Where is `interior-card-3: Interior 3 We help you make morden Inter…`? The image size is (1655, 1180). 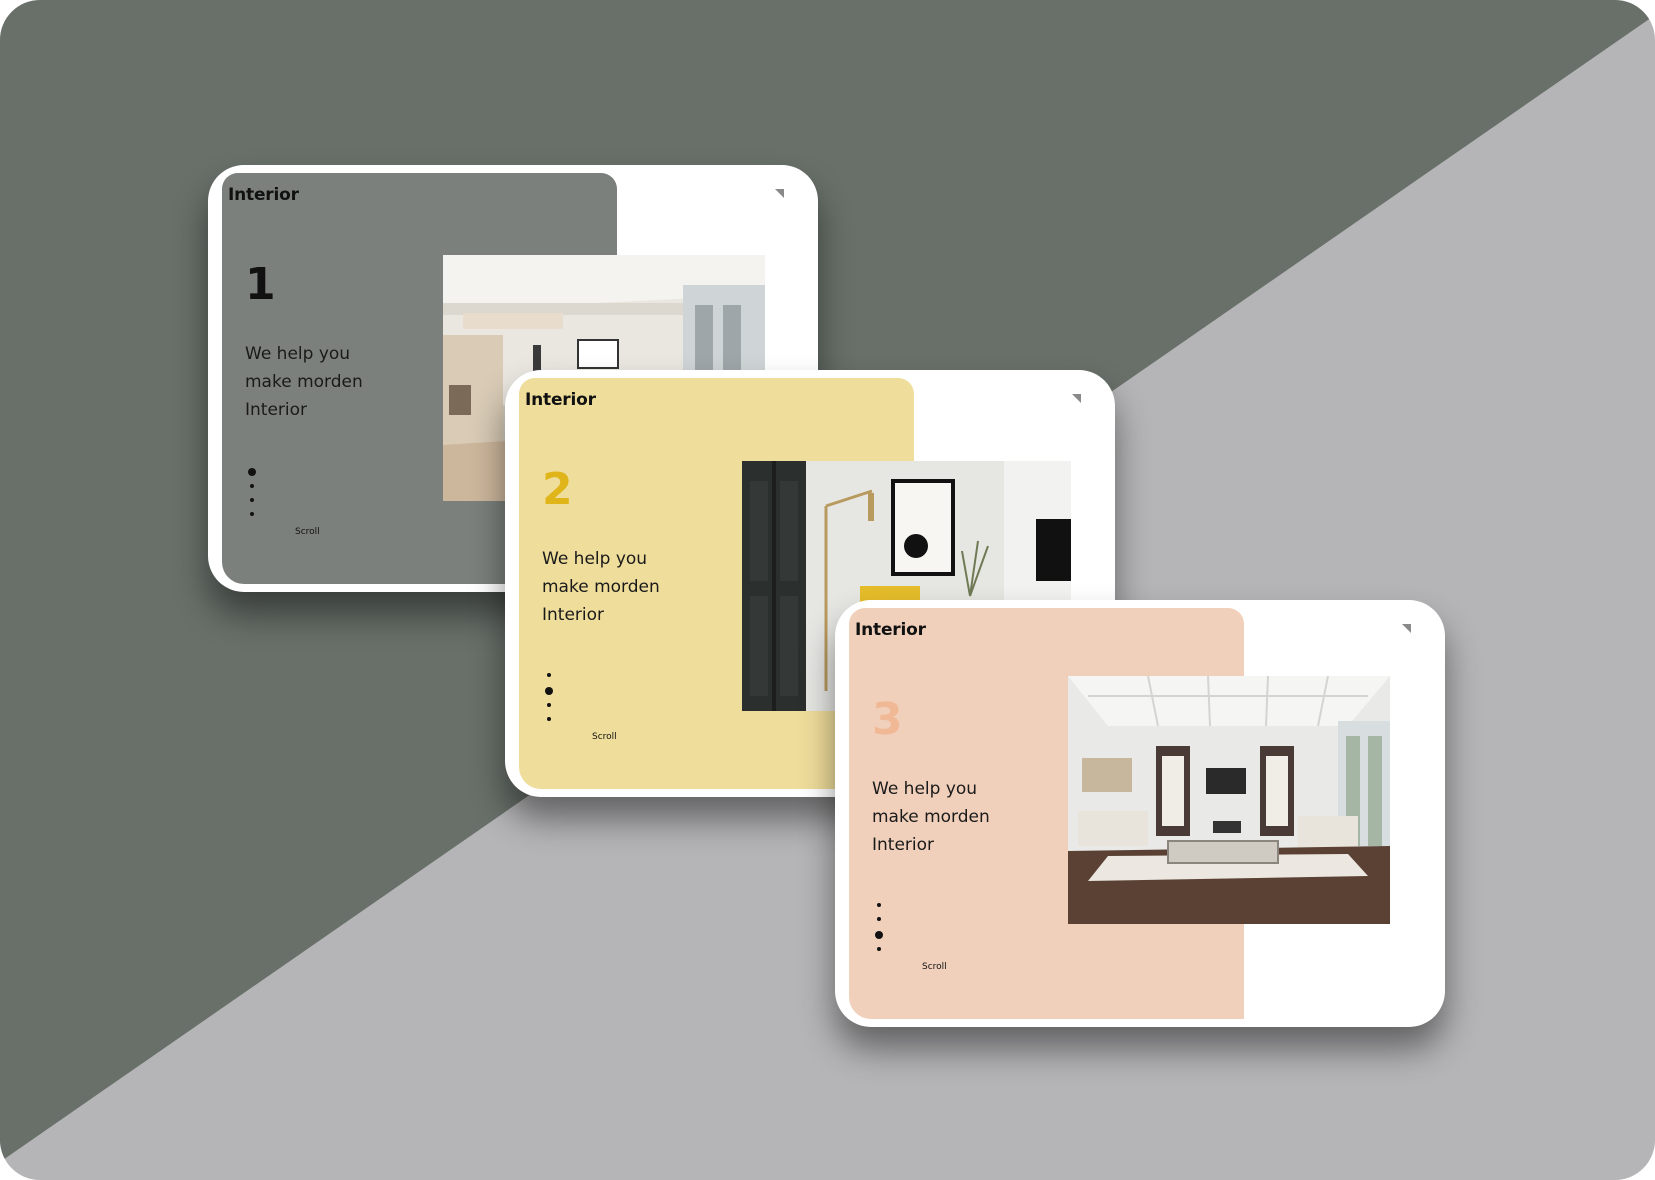 interior-card-3: Interior 3 We help you make morden Inter… is located at coordinates (1140, 813).